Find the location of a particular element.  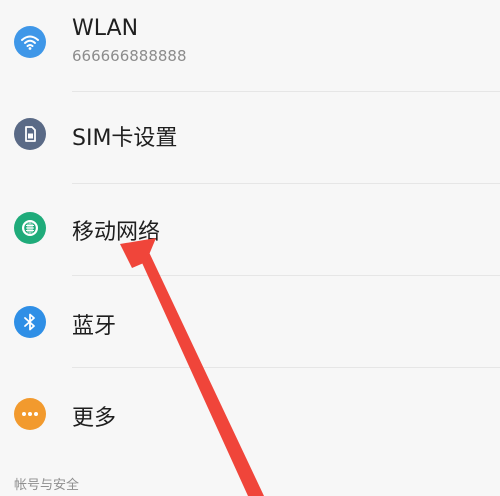

wifi-icon is located at coordinates (30, 42).